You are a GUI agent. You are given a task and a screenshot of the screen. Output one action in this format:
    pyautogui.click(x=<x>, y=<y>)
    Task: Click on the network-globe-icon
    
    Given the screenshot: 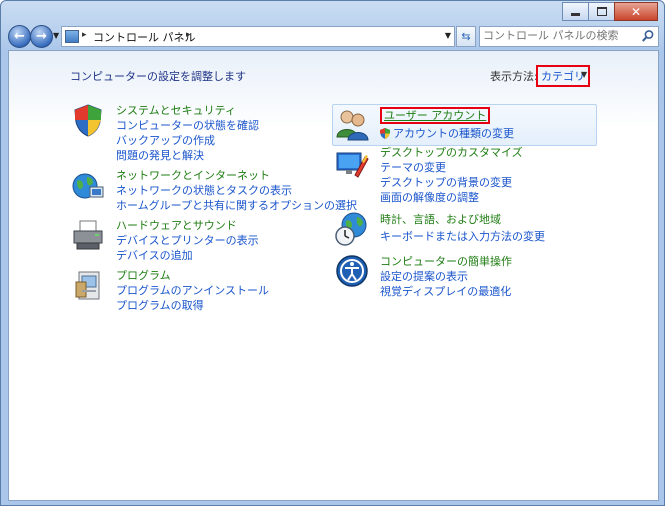 What is the action you would take?
    pyautogui.click(x=88, y=185)
    